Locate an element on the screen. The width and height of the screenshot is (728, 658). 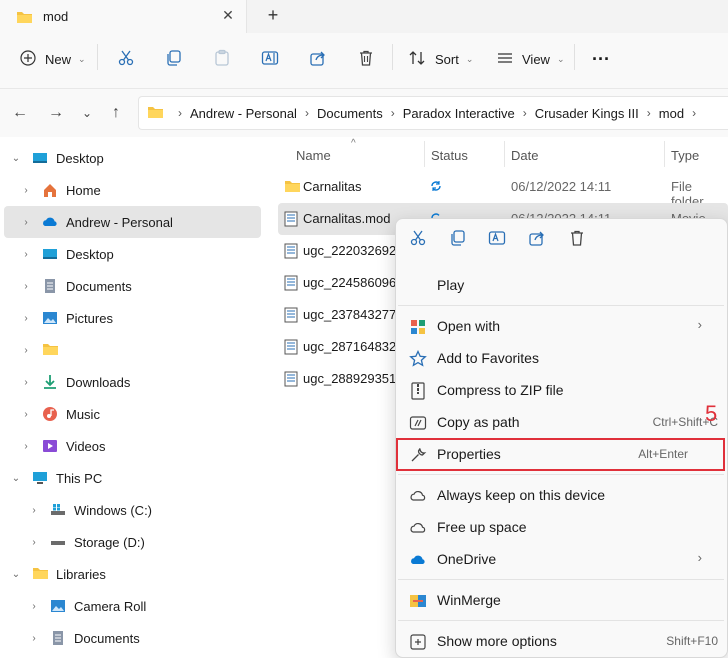
breadcrumb-mod: mod is located at coordinates (671, 113).